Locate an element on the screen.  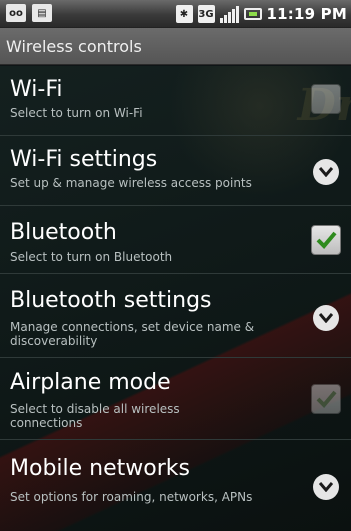
setting-row-wifi: Wi-Fi Select to turn on Wi-Fi is located at coordinates (175, 101).